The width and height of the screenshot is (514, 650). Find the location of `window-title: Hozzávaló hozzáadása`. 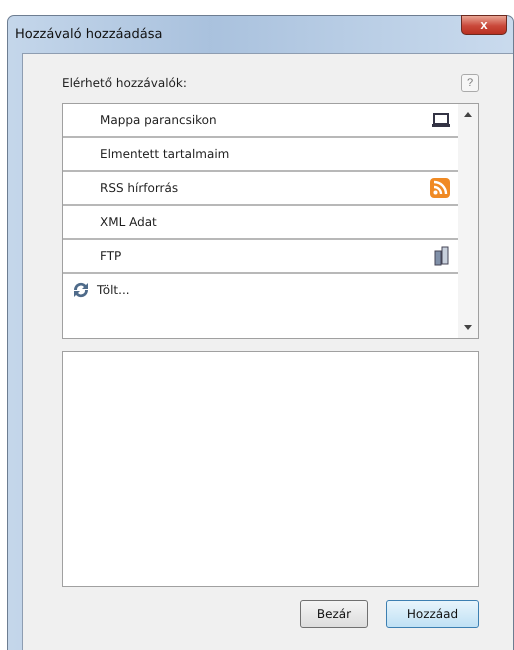

window-title: Hozzávaló hozzáadása is located at coordinates (88, 34).